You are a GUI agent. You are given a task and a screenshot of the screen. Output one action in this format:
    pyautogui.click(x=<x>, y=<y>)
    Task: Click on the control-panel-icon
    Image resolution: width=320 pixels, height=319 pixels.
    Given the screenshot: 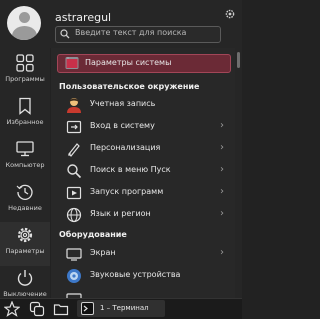 What is the action you would take?
    pyautogui.click(x=72, y=63)
    